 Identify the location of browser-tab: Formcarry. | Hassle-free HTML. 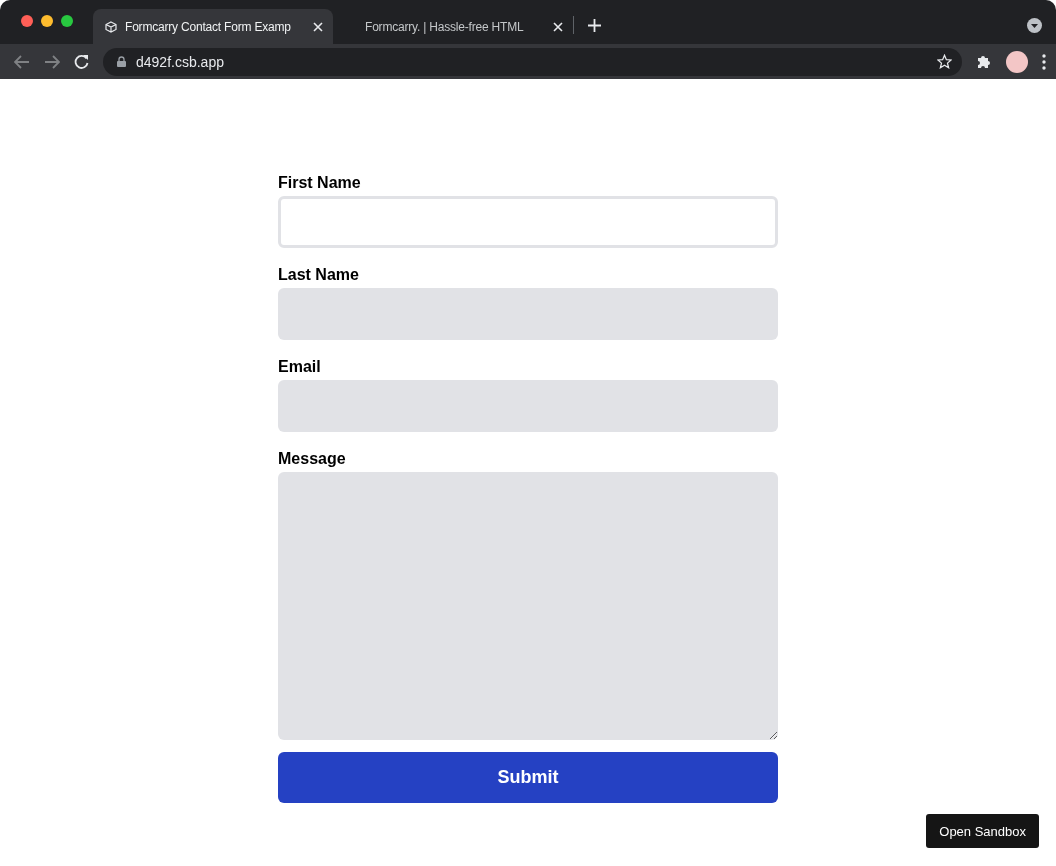
(453, 26).